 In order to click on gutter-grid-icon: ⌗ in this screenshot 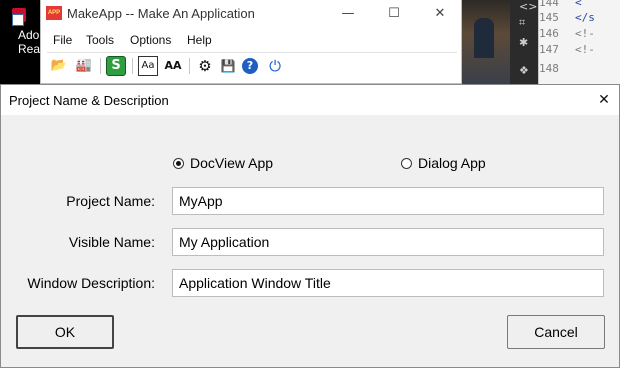, I will do `click(522, 23)`.